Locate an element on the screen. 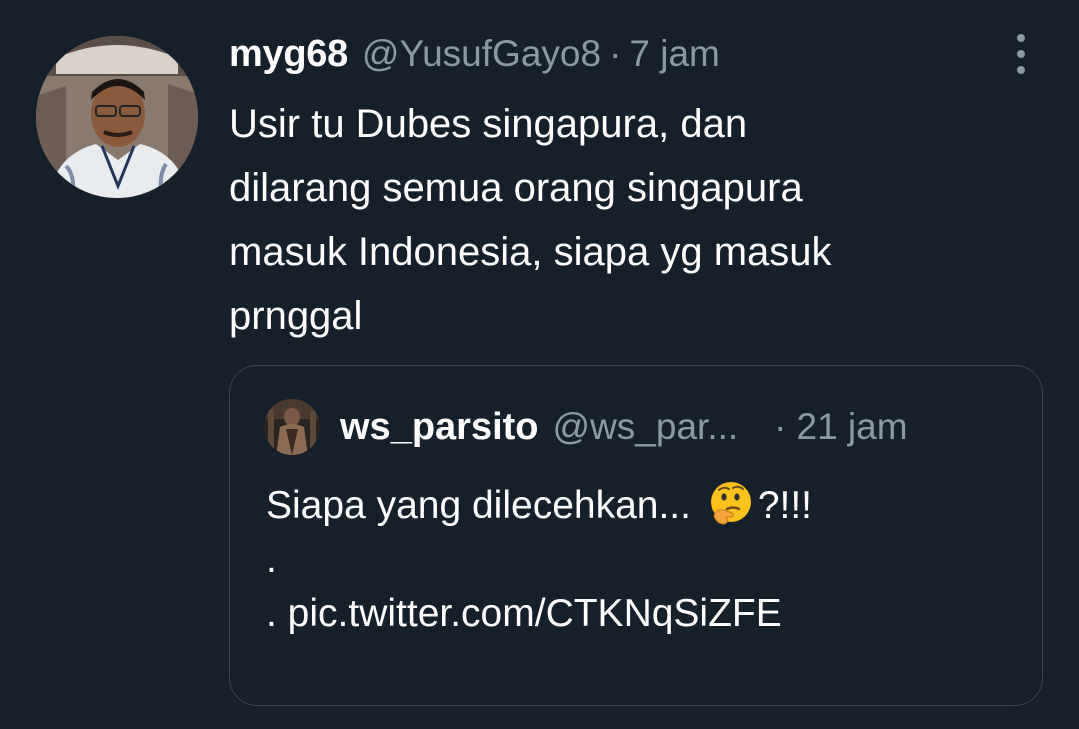 The image size is (1079, 729). tweet-text-line: dilarang semua orang singapura is located at coordinates (516, 188).